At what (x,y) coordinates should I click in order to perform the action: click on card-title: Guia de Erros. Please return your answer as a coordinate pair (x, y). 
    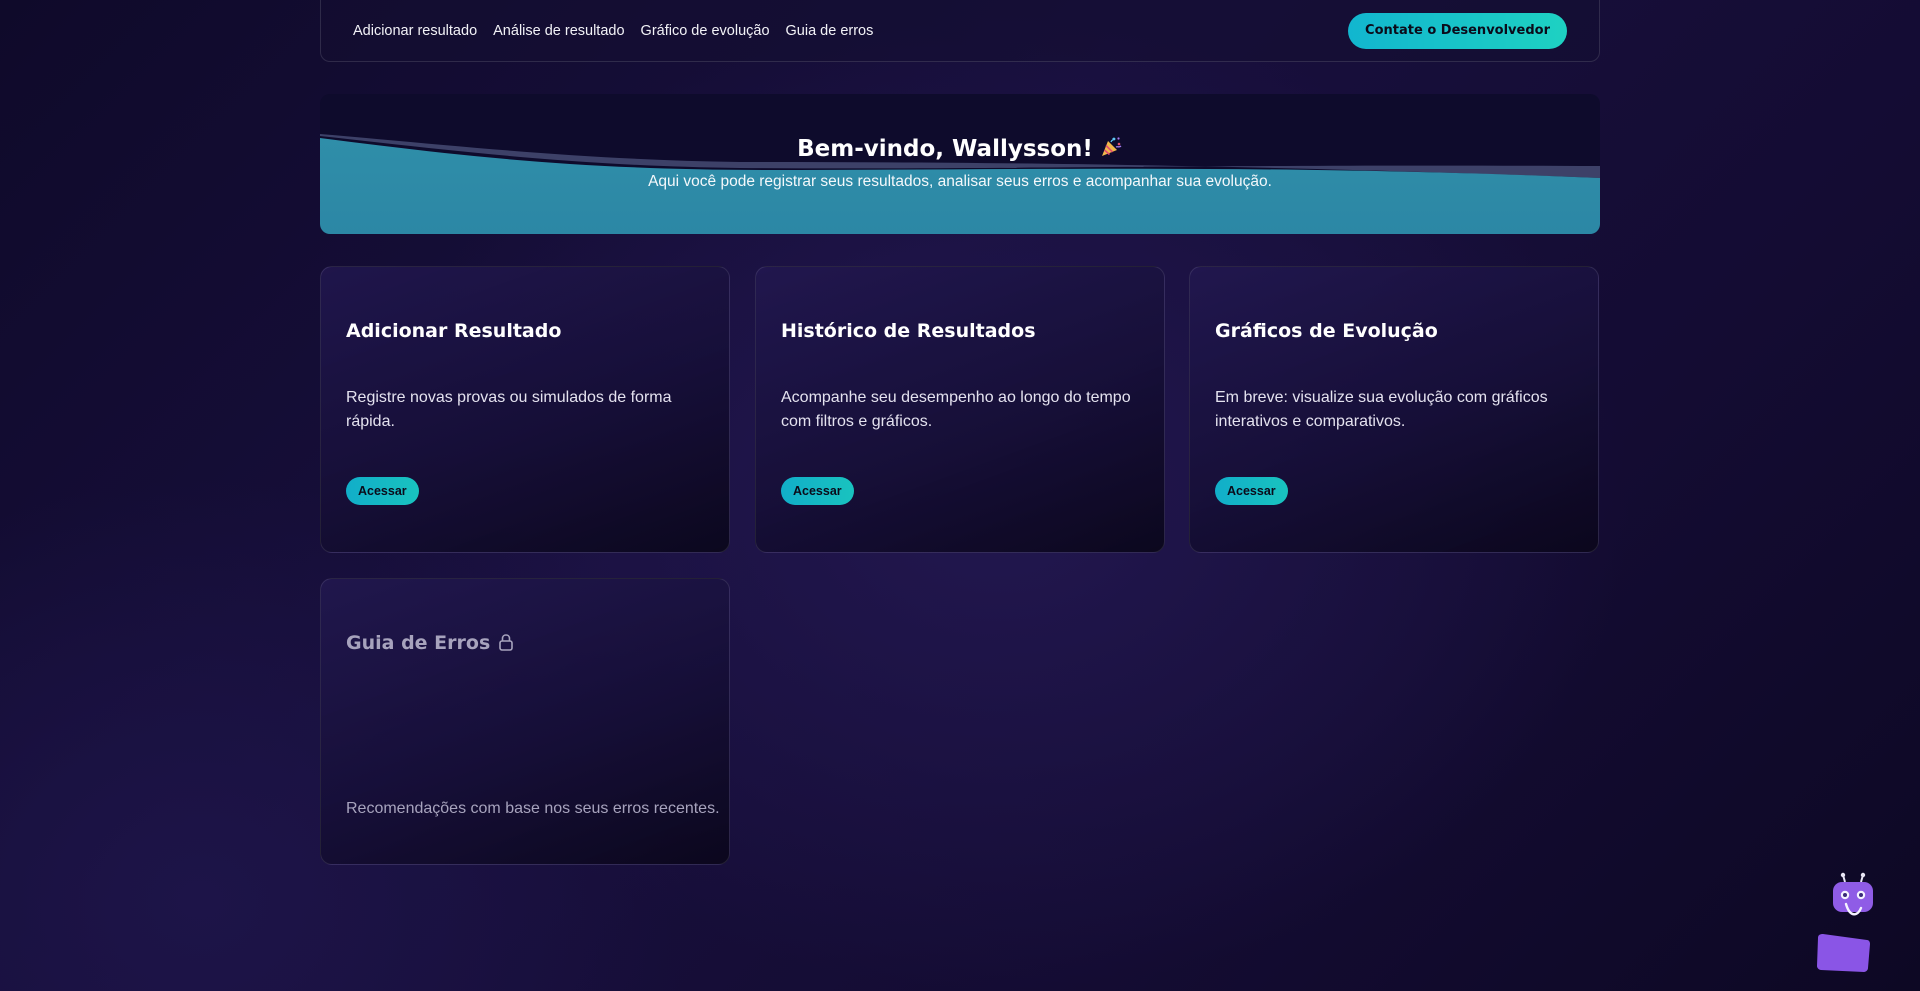
    Looking at the image, I should click on (430, 644).